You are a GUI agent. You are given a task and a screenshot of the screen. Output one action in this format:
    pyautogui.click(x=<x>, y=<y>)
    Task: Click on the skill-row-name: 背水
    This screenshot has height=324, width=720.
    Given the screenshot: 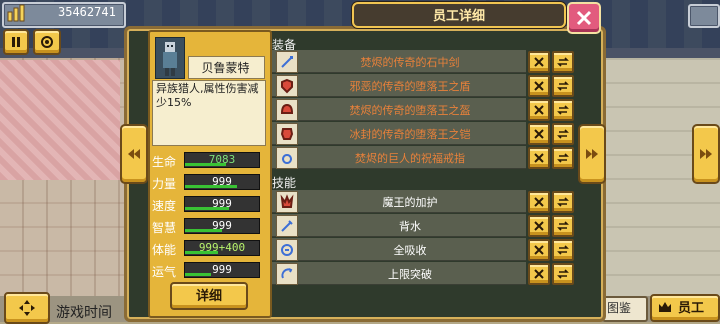 What is the action you would take?
    pyautogui.click(x=410, y=226)
    